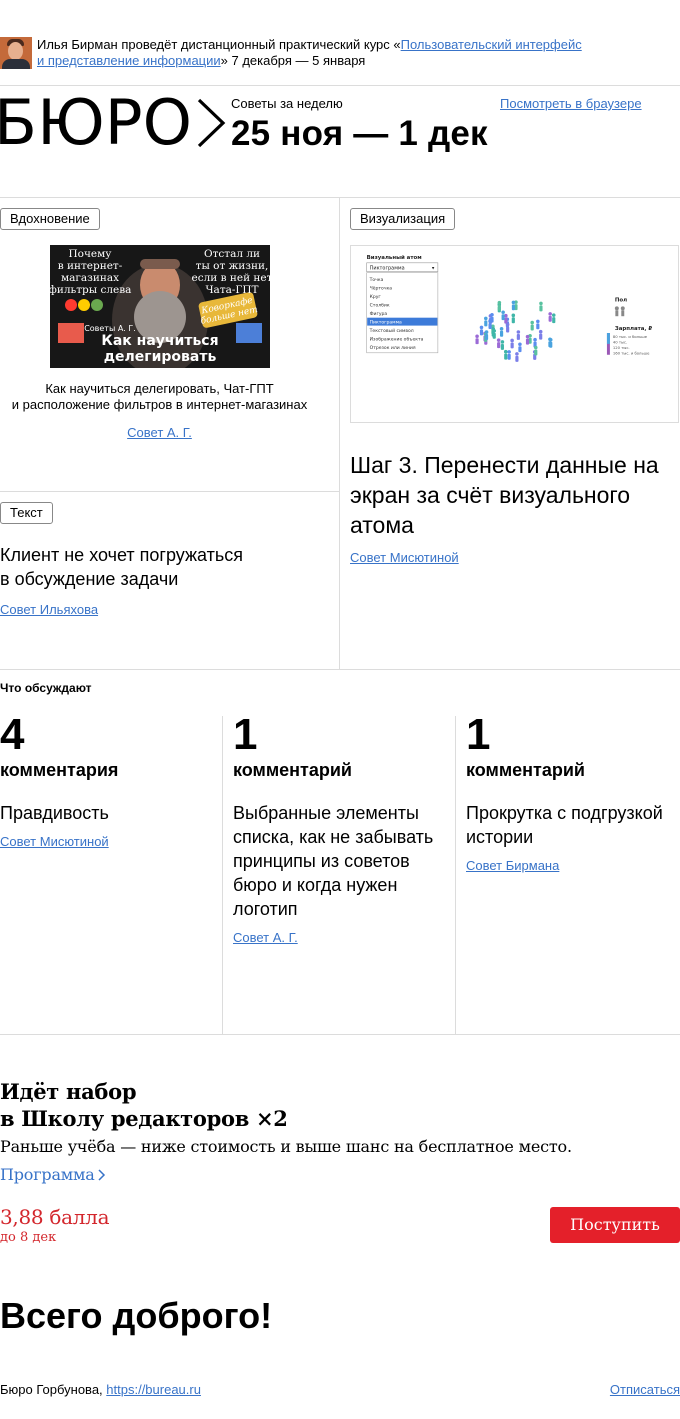 The image size is (680, 1419). Describe the element at coordinates (376, 280) in the screenshot. I see `viz-option: Точка` at that location.